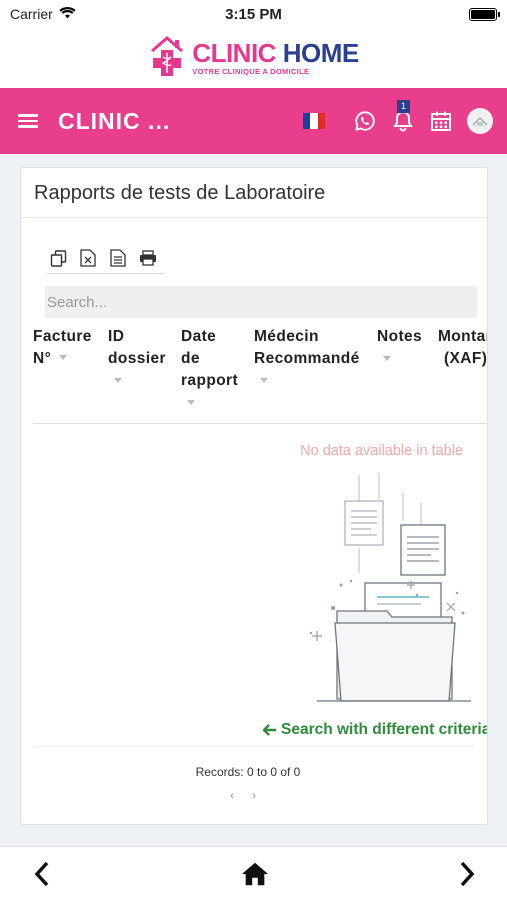 This screenshot has width=507, height=900. Describe the element at coordinates (62, 336) in the screenshot. I see `column-invoice-label: Facture` at that location.